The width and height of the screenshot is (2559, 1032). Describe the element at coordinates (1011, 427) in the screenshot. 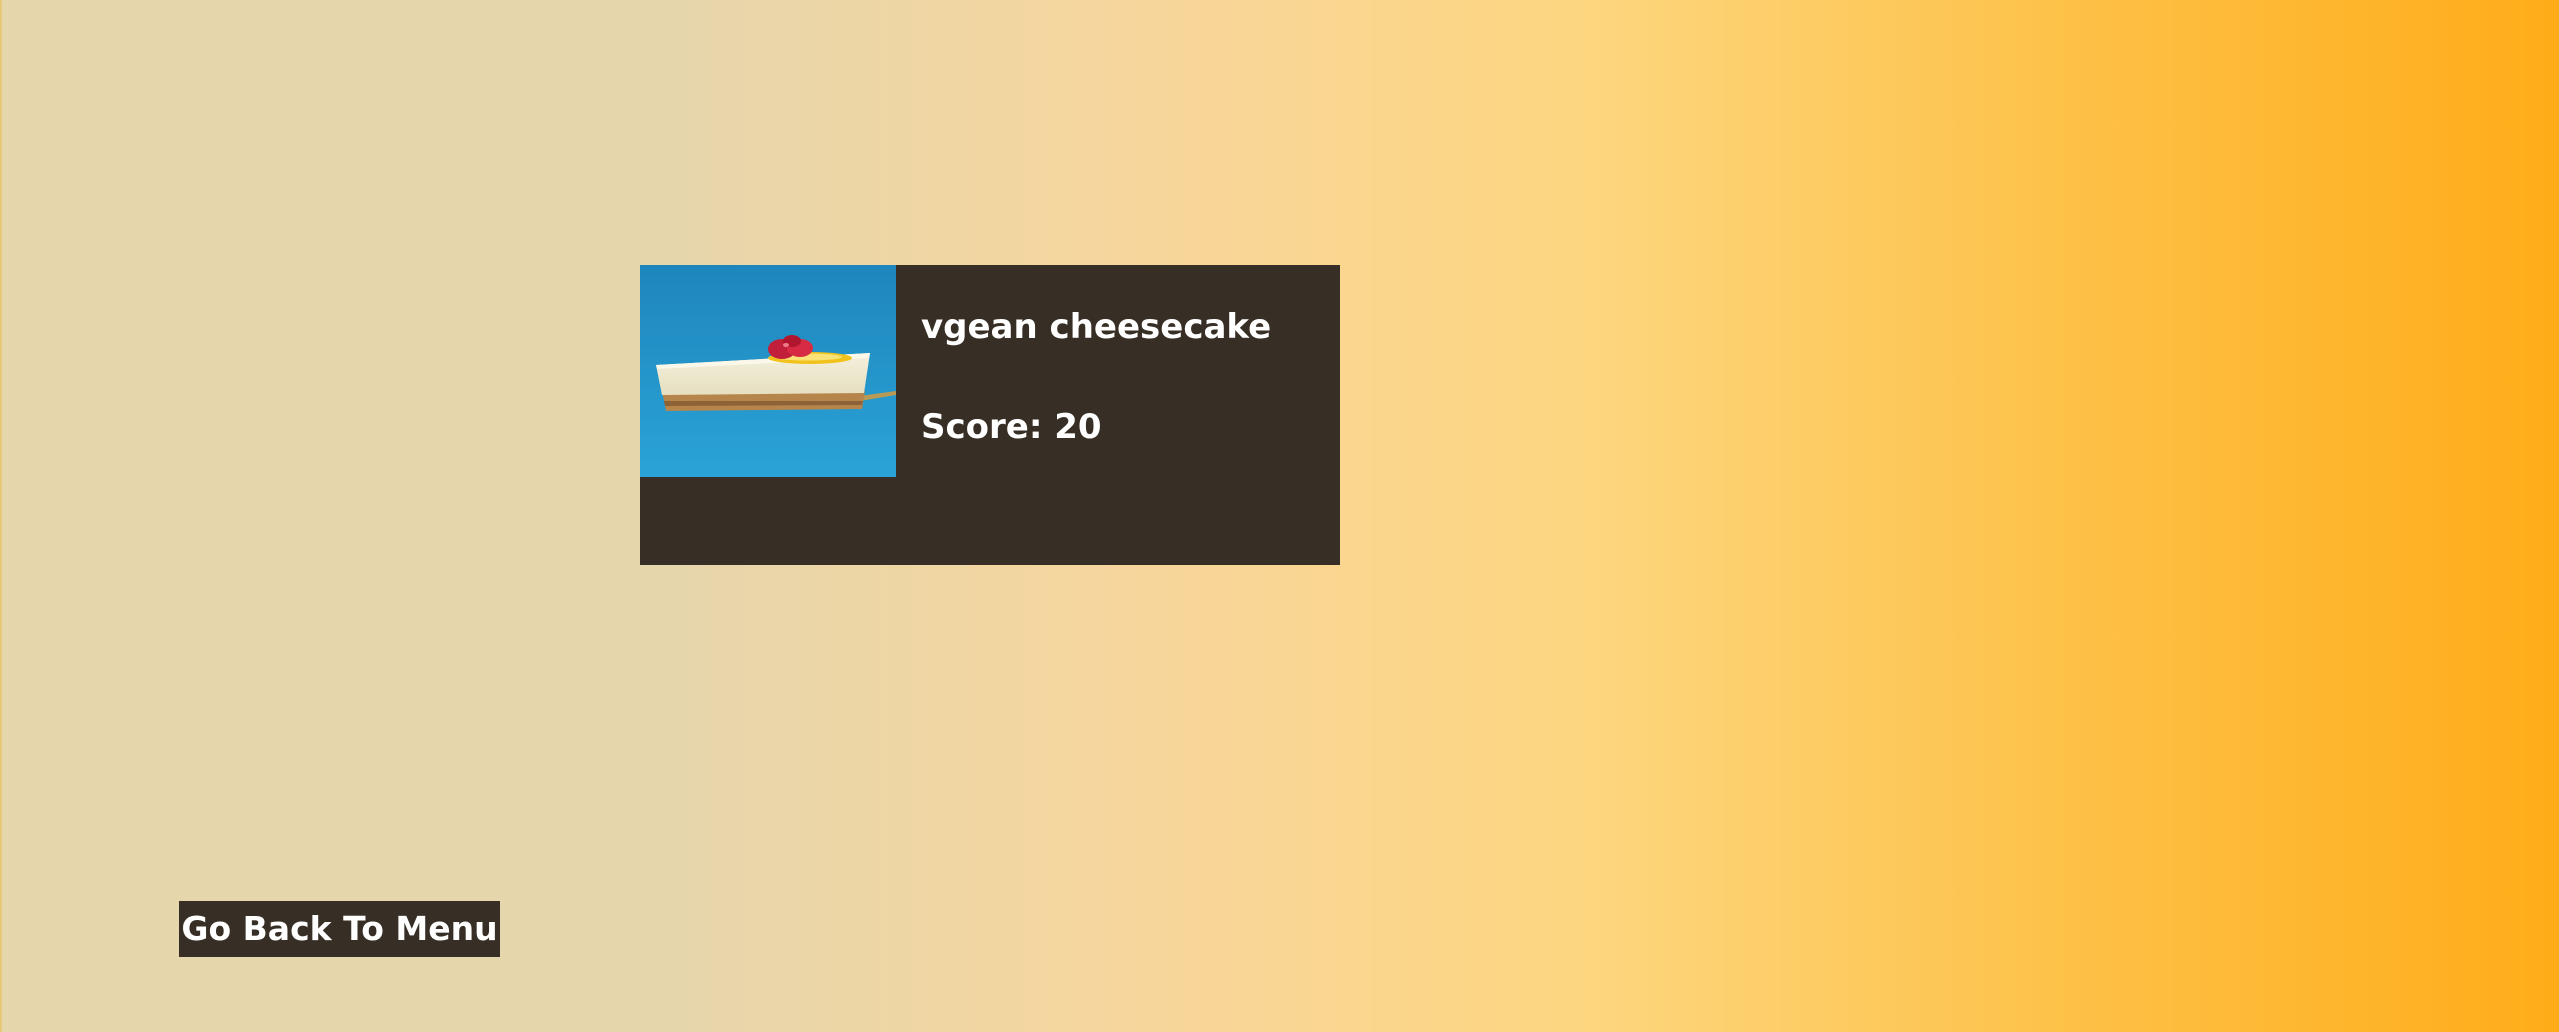

I see `score-text: Score: 20` at that location.